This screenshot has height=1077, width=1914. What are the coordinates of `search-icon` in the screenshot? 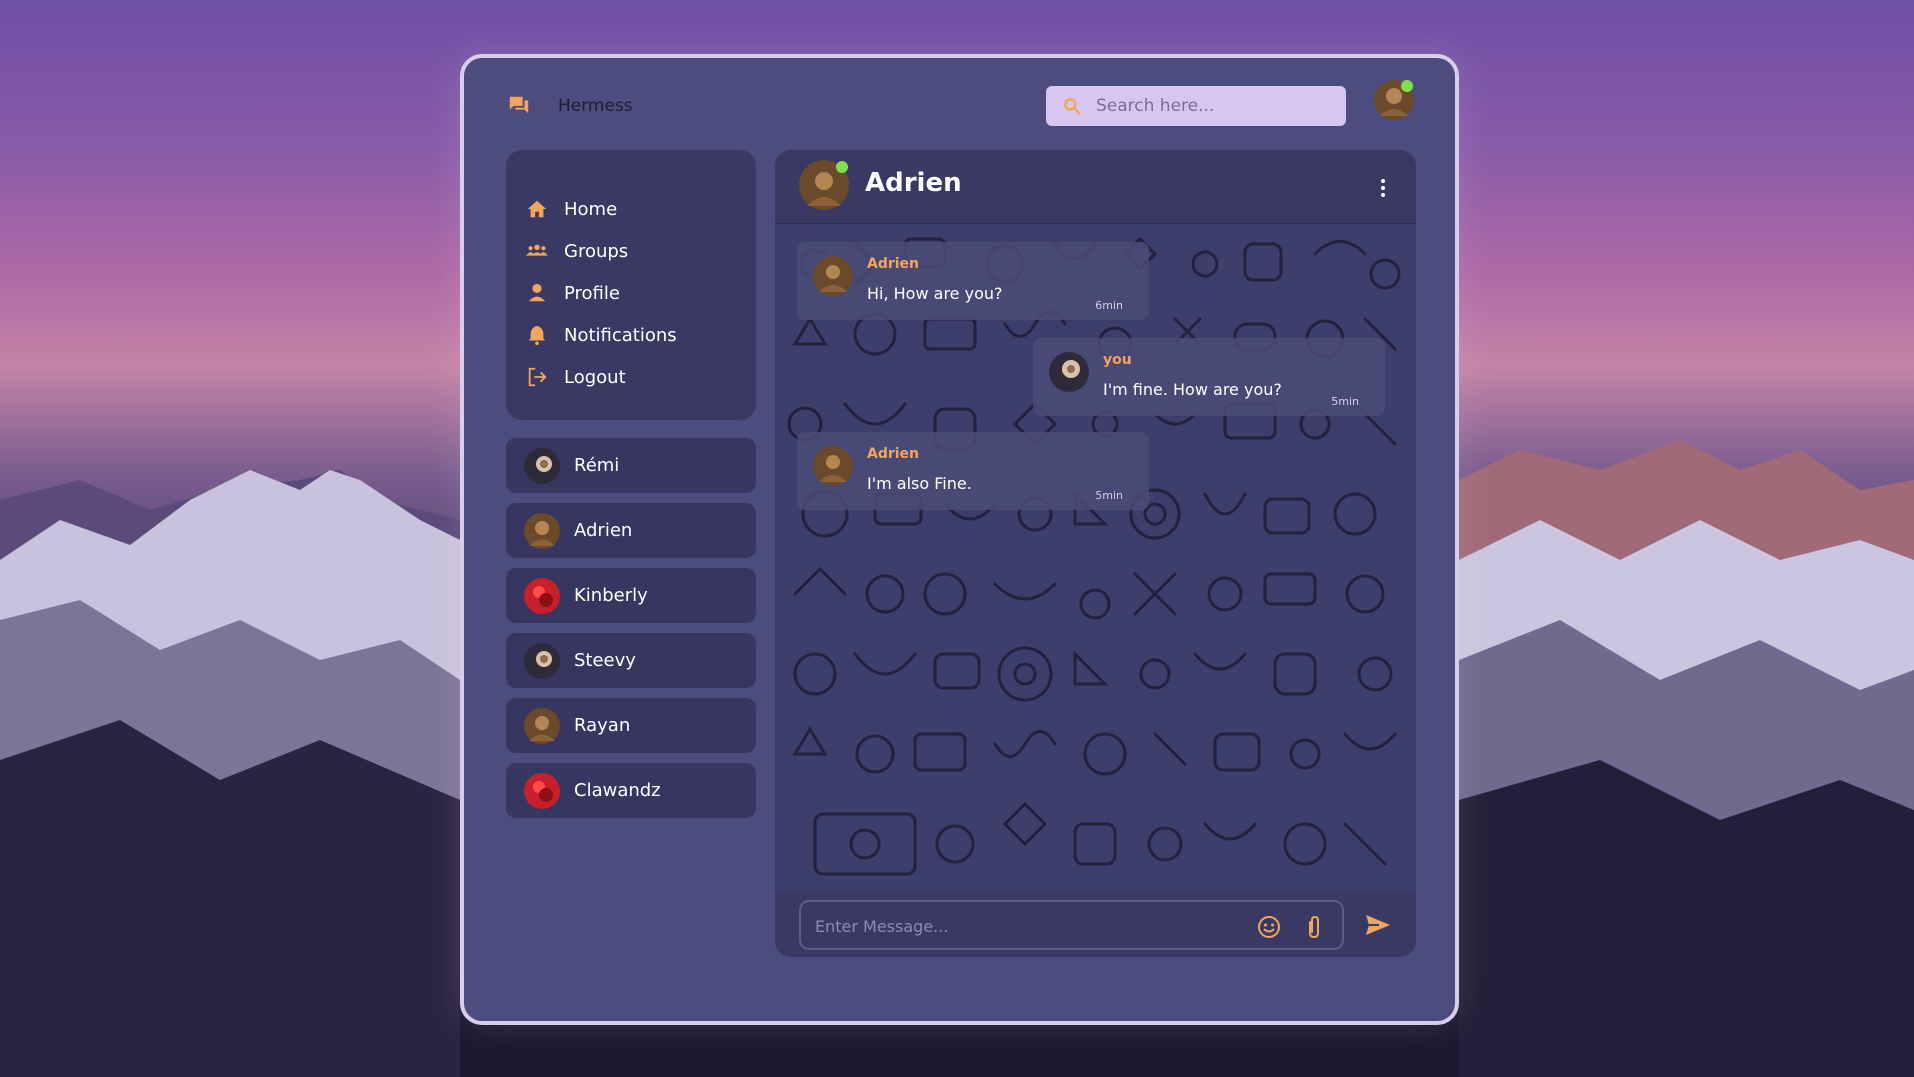 It's located at (1072, 106).